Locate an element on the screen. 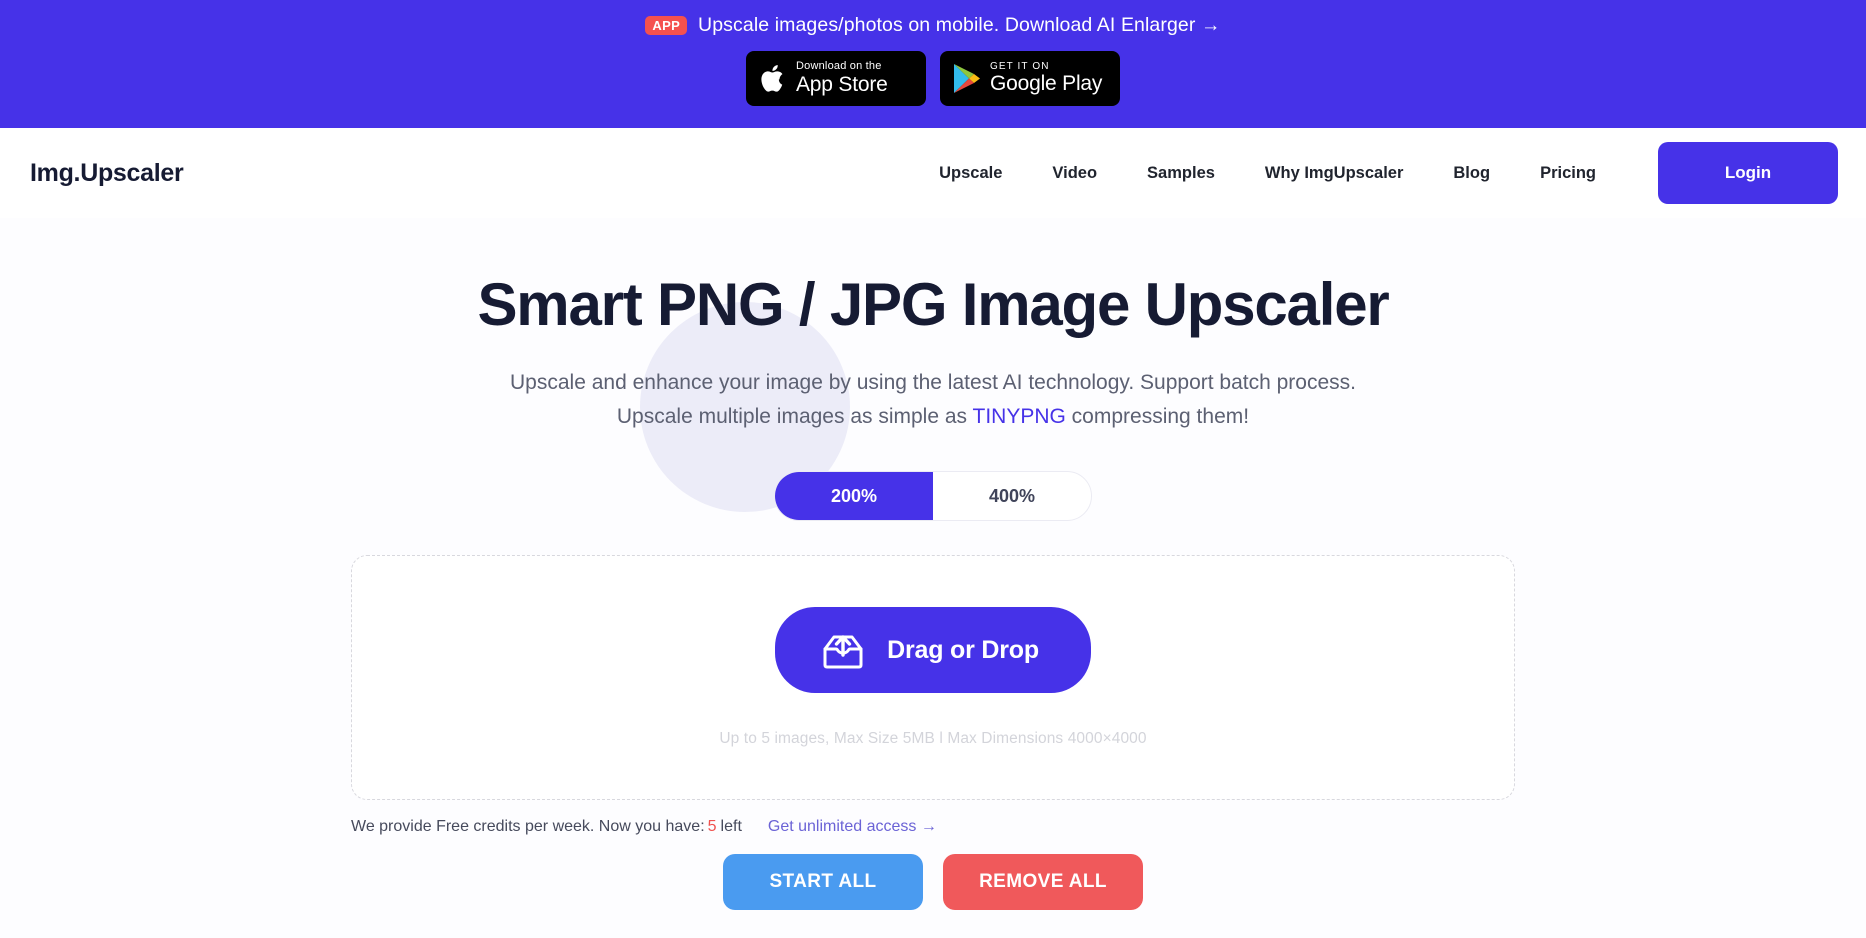  credits-suffix: left is located at coordinates (731, 827).